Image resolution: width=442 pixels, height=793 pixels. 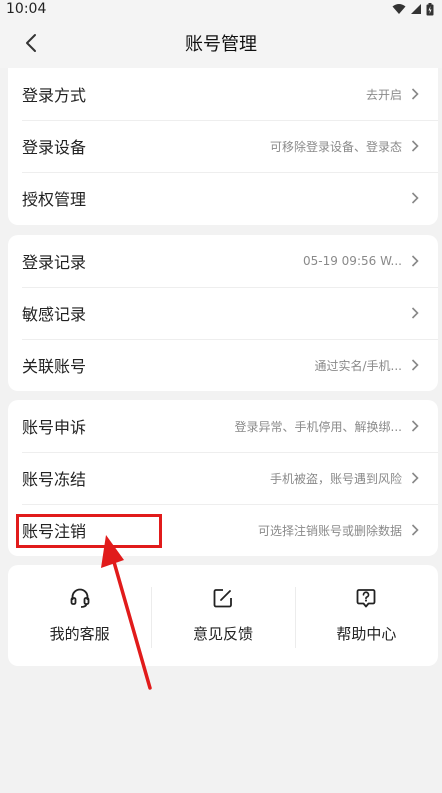 I want to click on row-label: 登录记录, so click(x=54, y=262).